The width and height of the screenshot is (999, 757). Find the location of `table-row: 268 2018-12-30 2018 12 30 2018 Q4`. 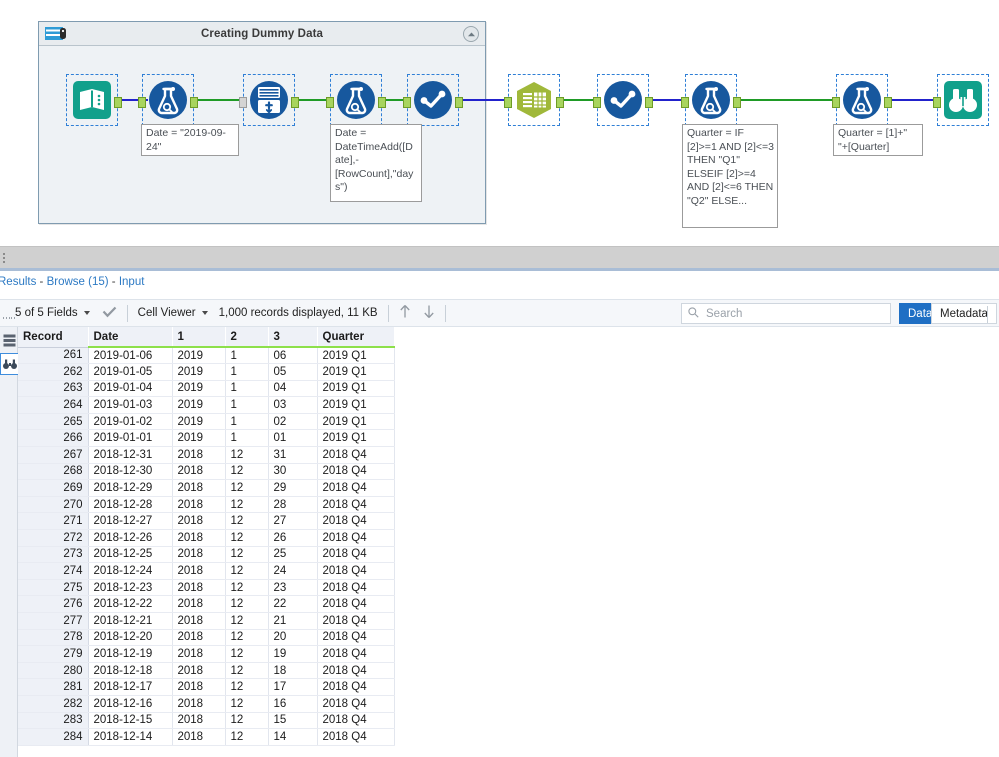

table-row: 268 2018-12-30 2018 12 30 2018 Q4 is located at coordinates (206, 472).